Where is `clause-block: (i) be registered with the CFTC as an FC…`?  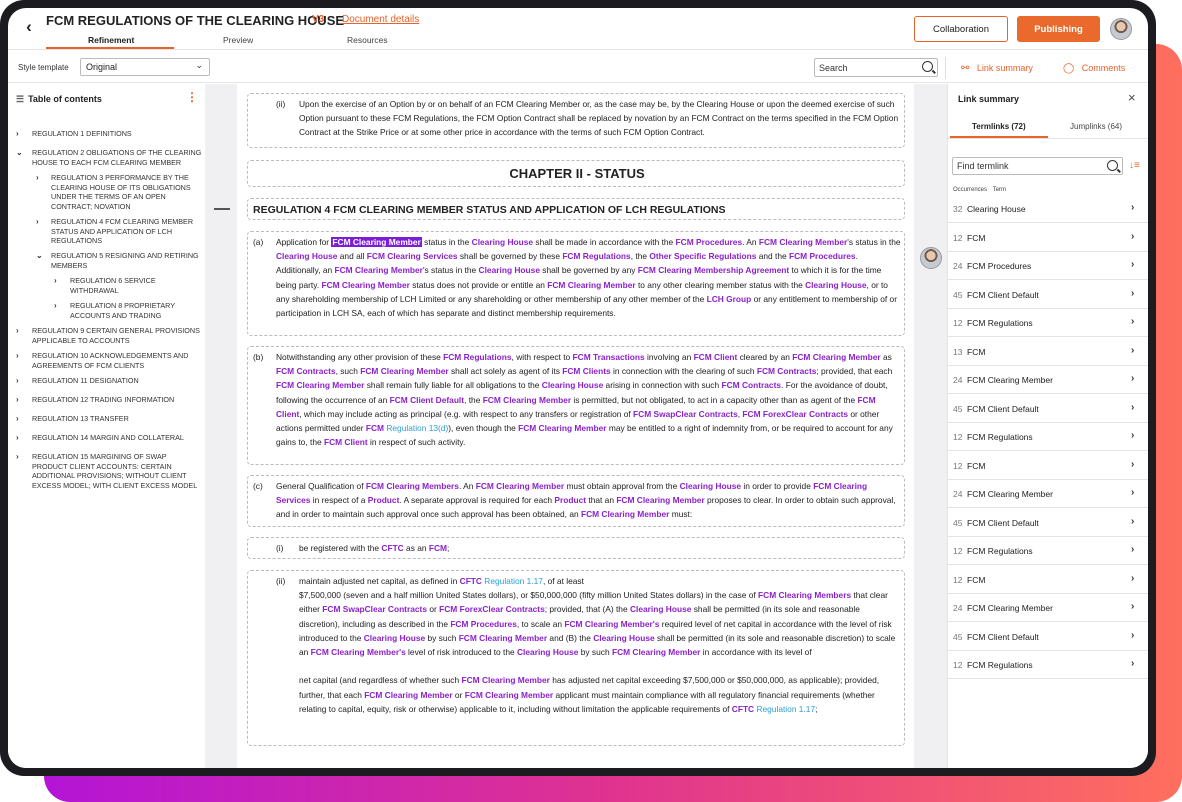
clause-block: (i) be registered with the CFTC as an FC… is located at coordinates (576, 548).